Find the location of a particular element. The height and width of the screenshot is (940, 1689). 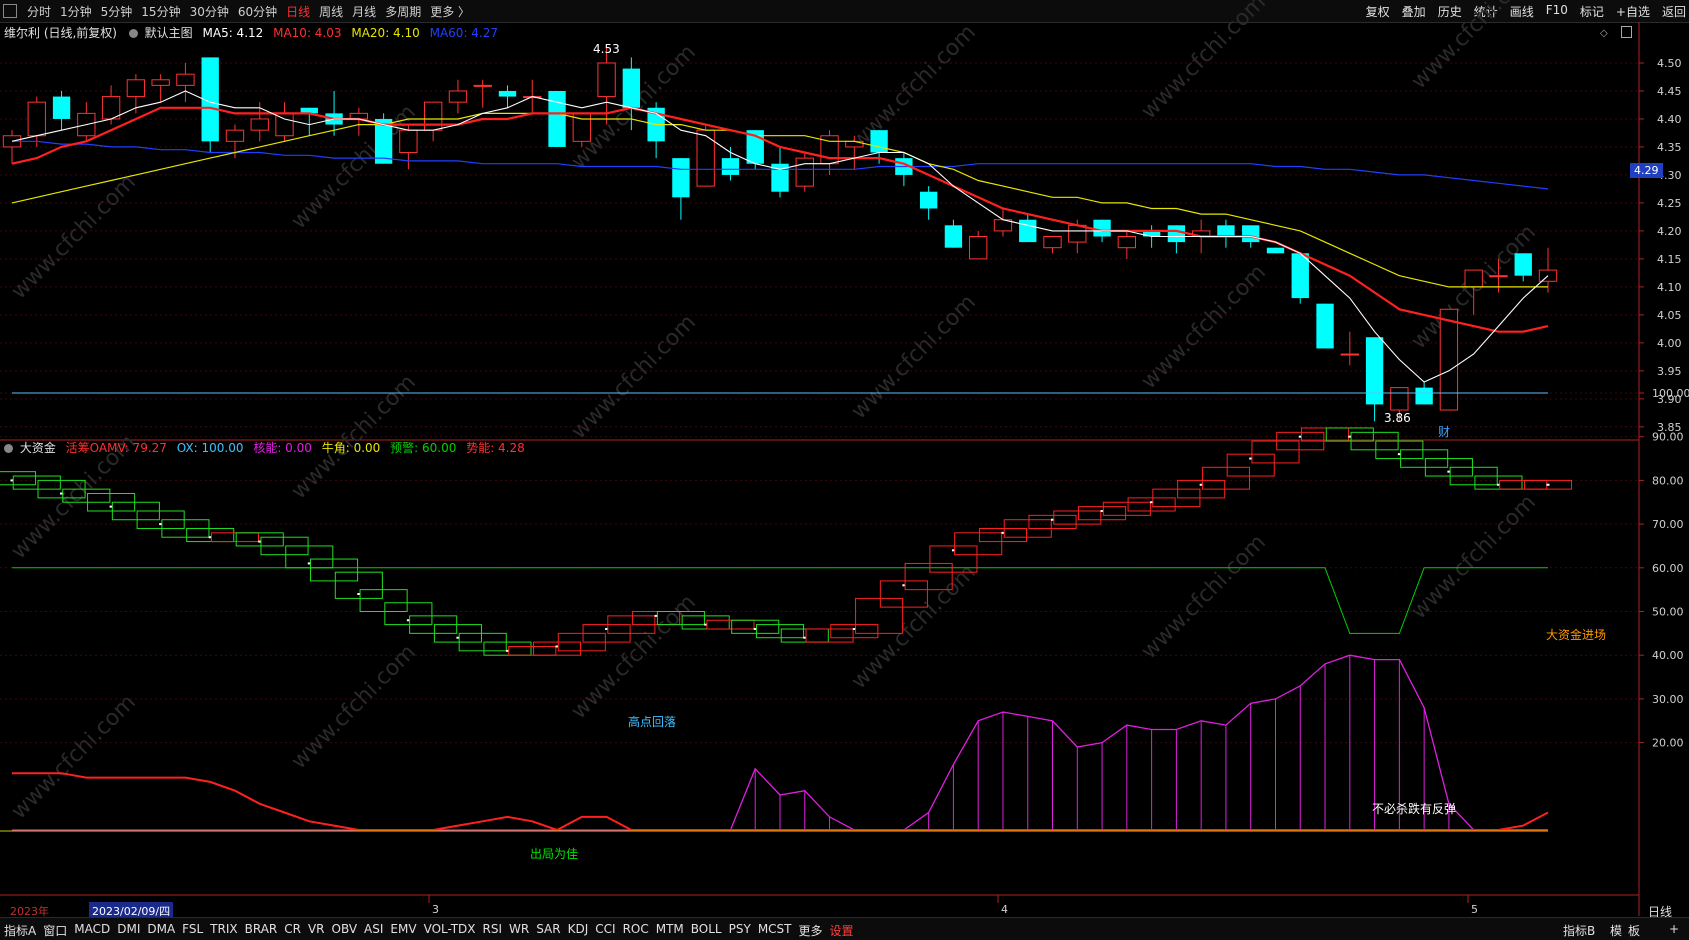

indicator-tab-13: VOL-TDX is located at coordinates (450, 929).